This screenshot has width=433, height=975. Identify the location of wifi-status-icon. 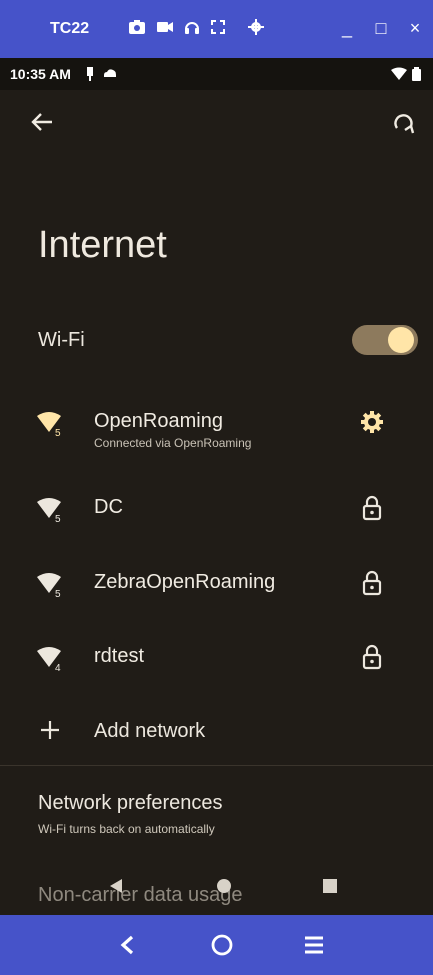
(399, 73).